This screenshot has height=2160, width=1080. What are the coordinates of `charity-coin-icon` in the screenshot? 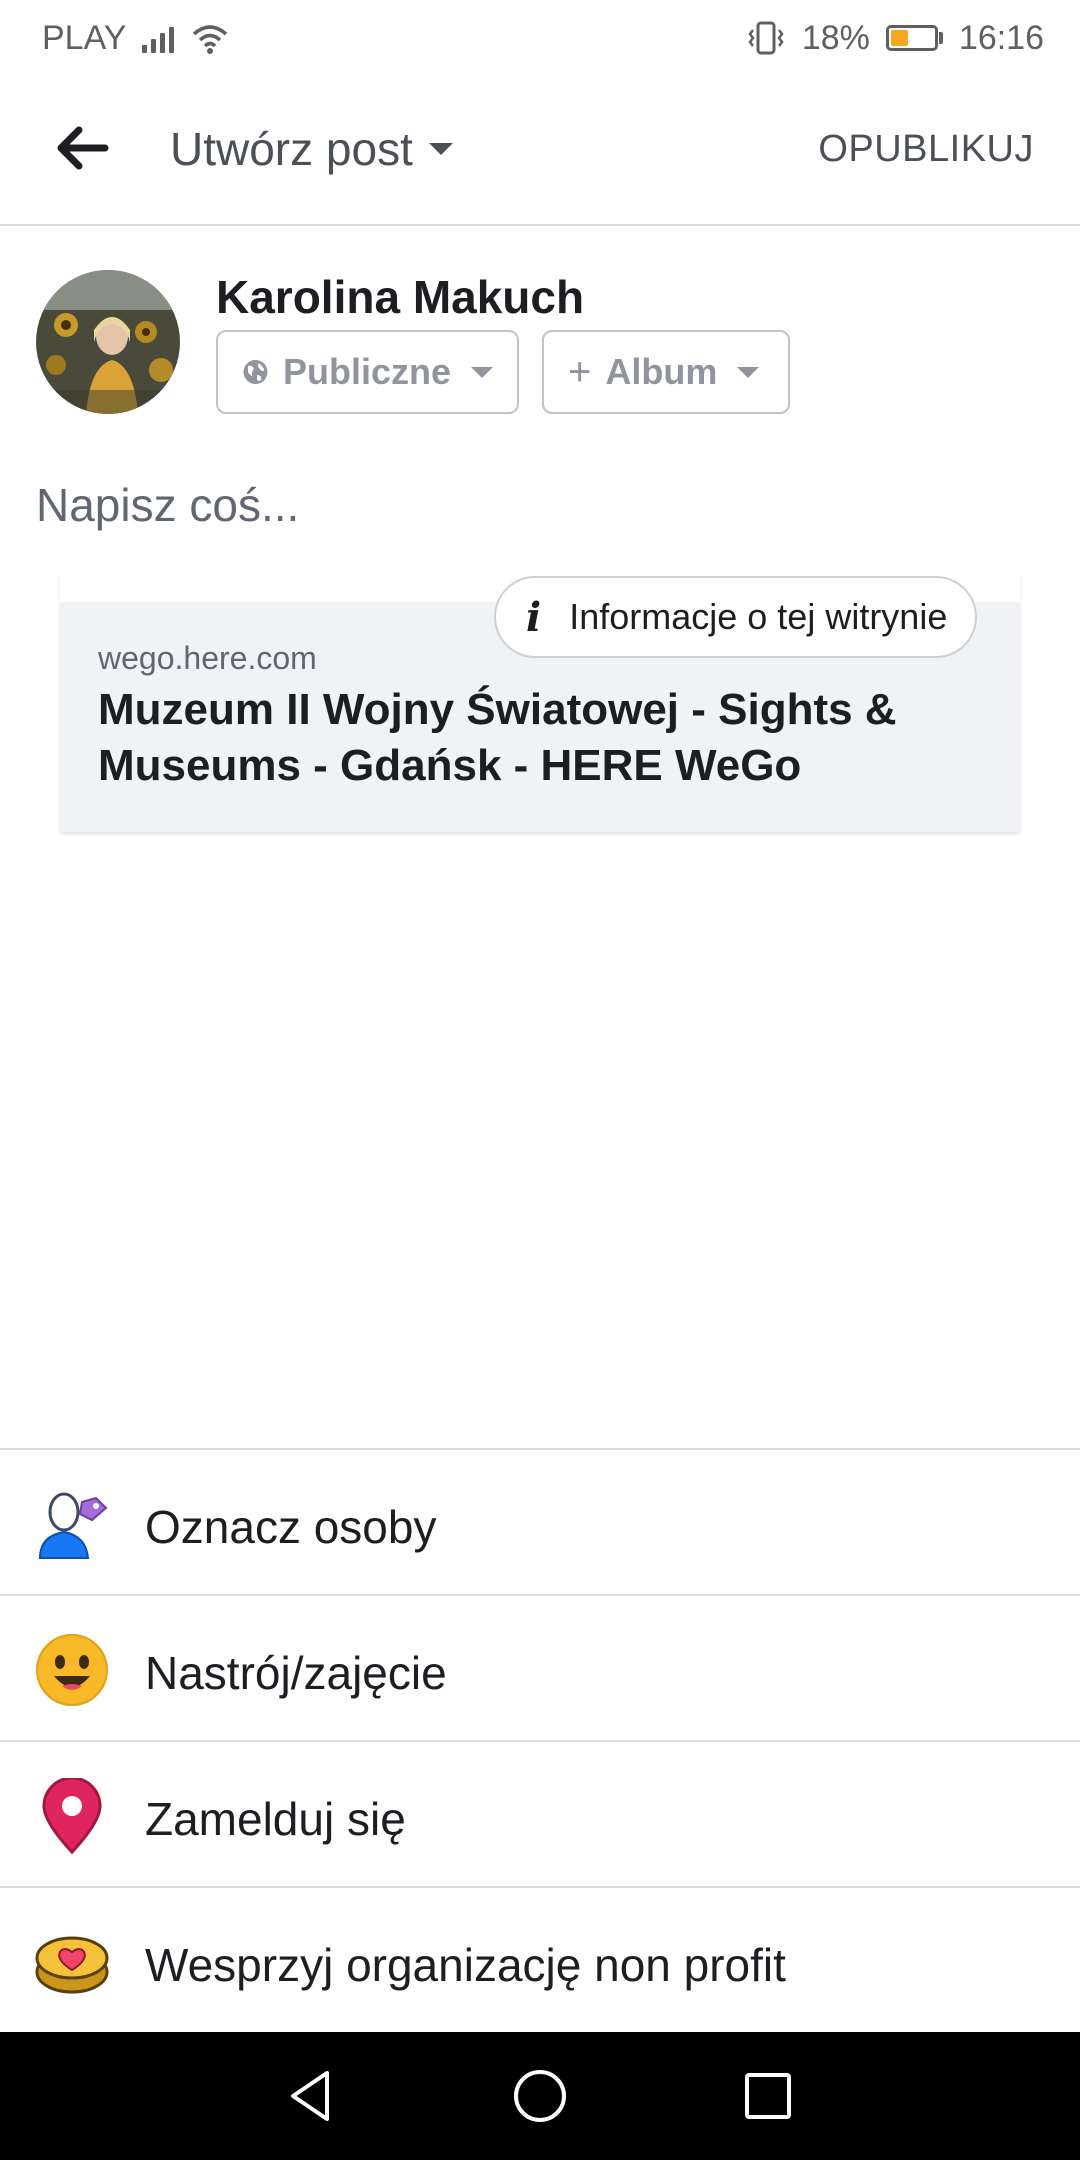 It's located at (72, 1965).